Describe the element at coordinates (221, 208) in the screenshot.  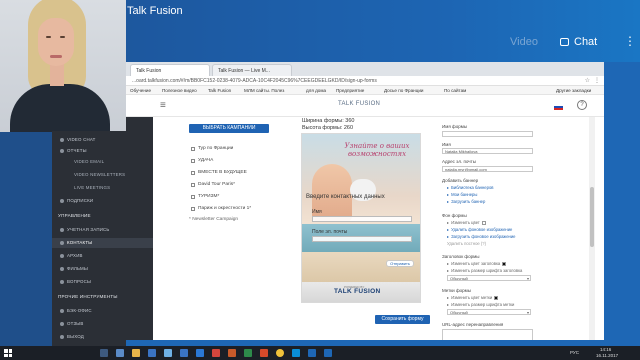
I see `campaign-checkbox: Париж и окрестности 1*` at that location.